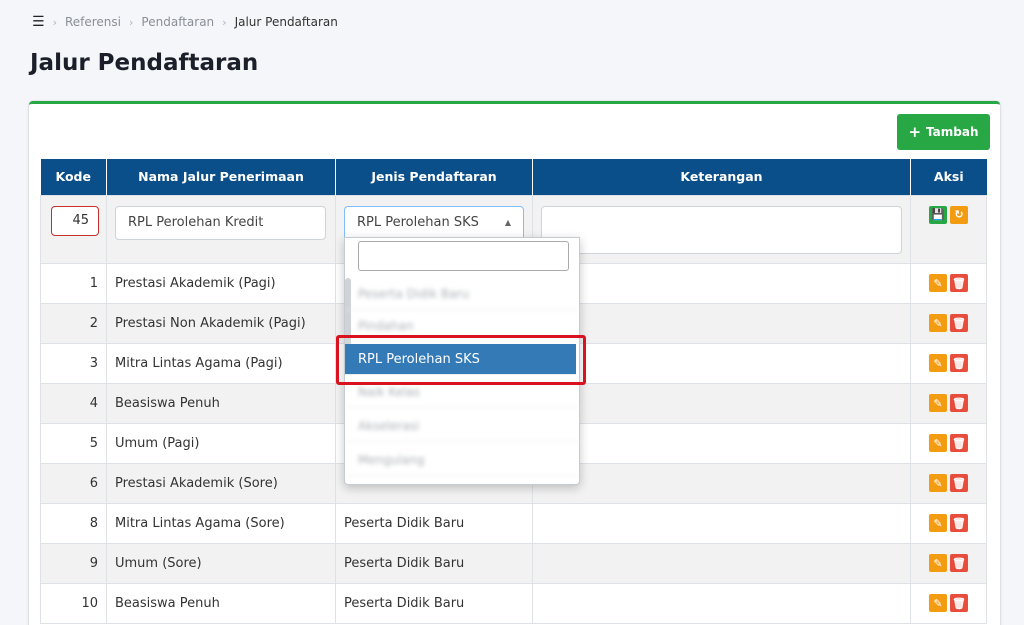 Image resolution: width=1024 pixels, height=625 pixels. What do you see at coordinates (915, 132) in the screenshot?
I see `plus-icon: +` at bounding box center [915, 132].